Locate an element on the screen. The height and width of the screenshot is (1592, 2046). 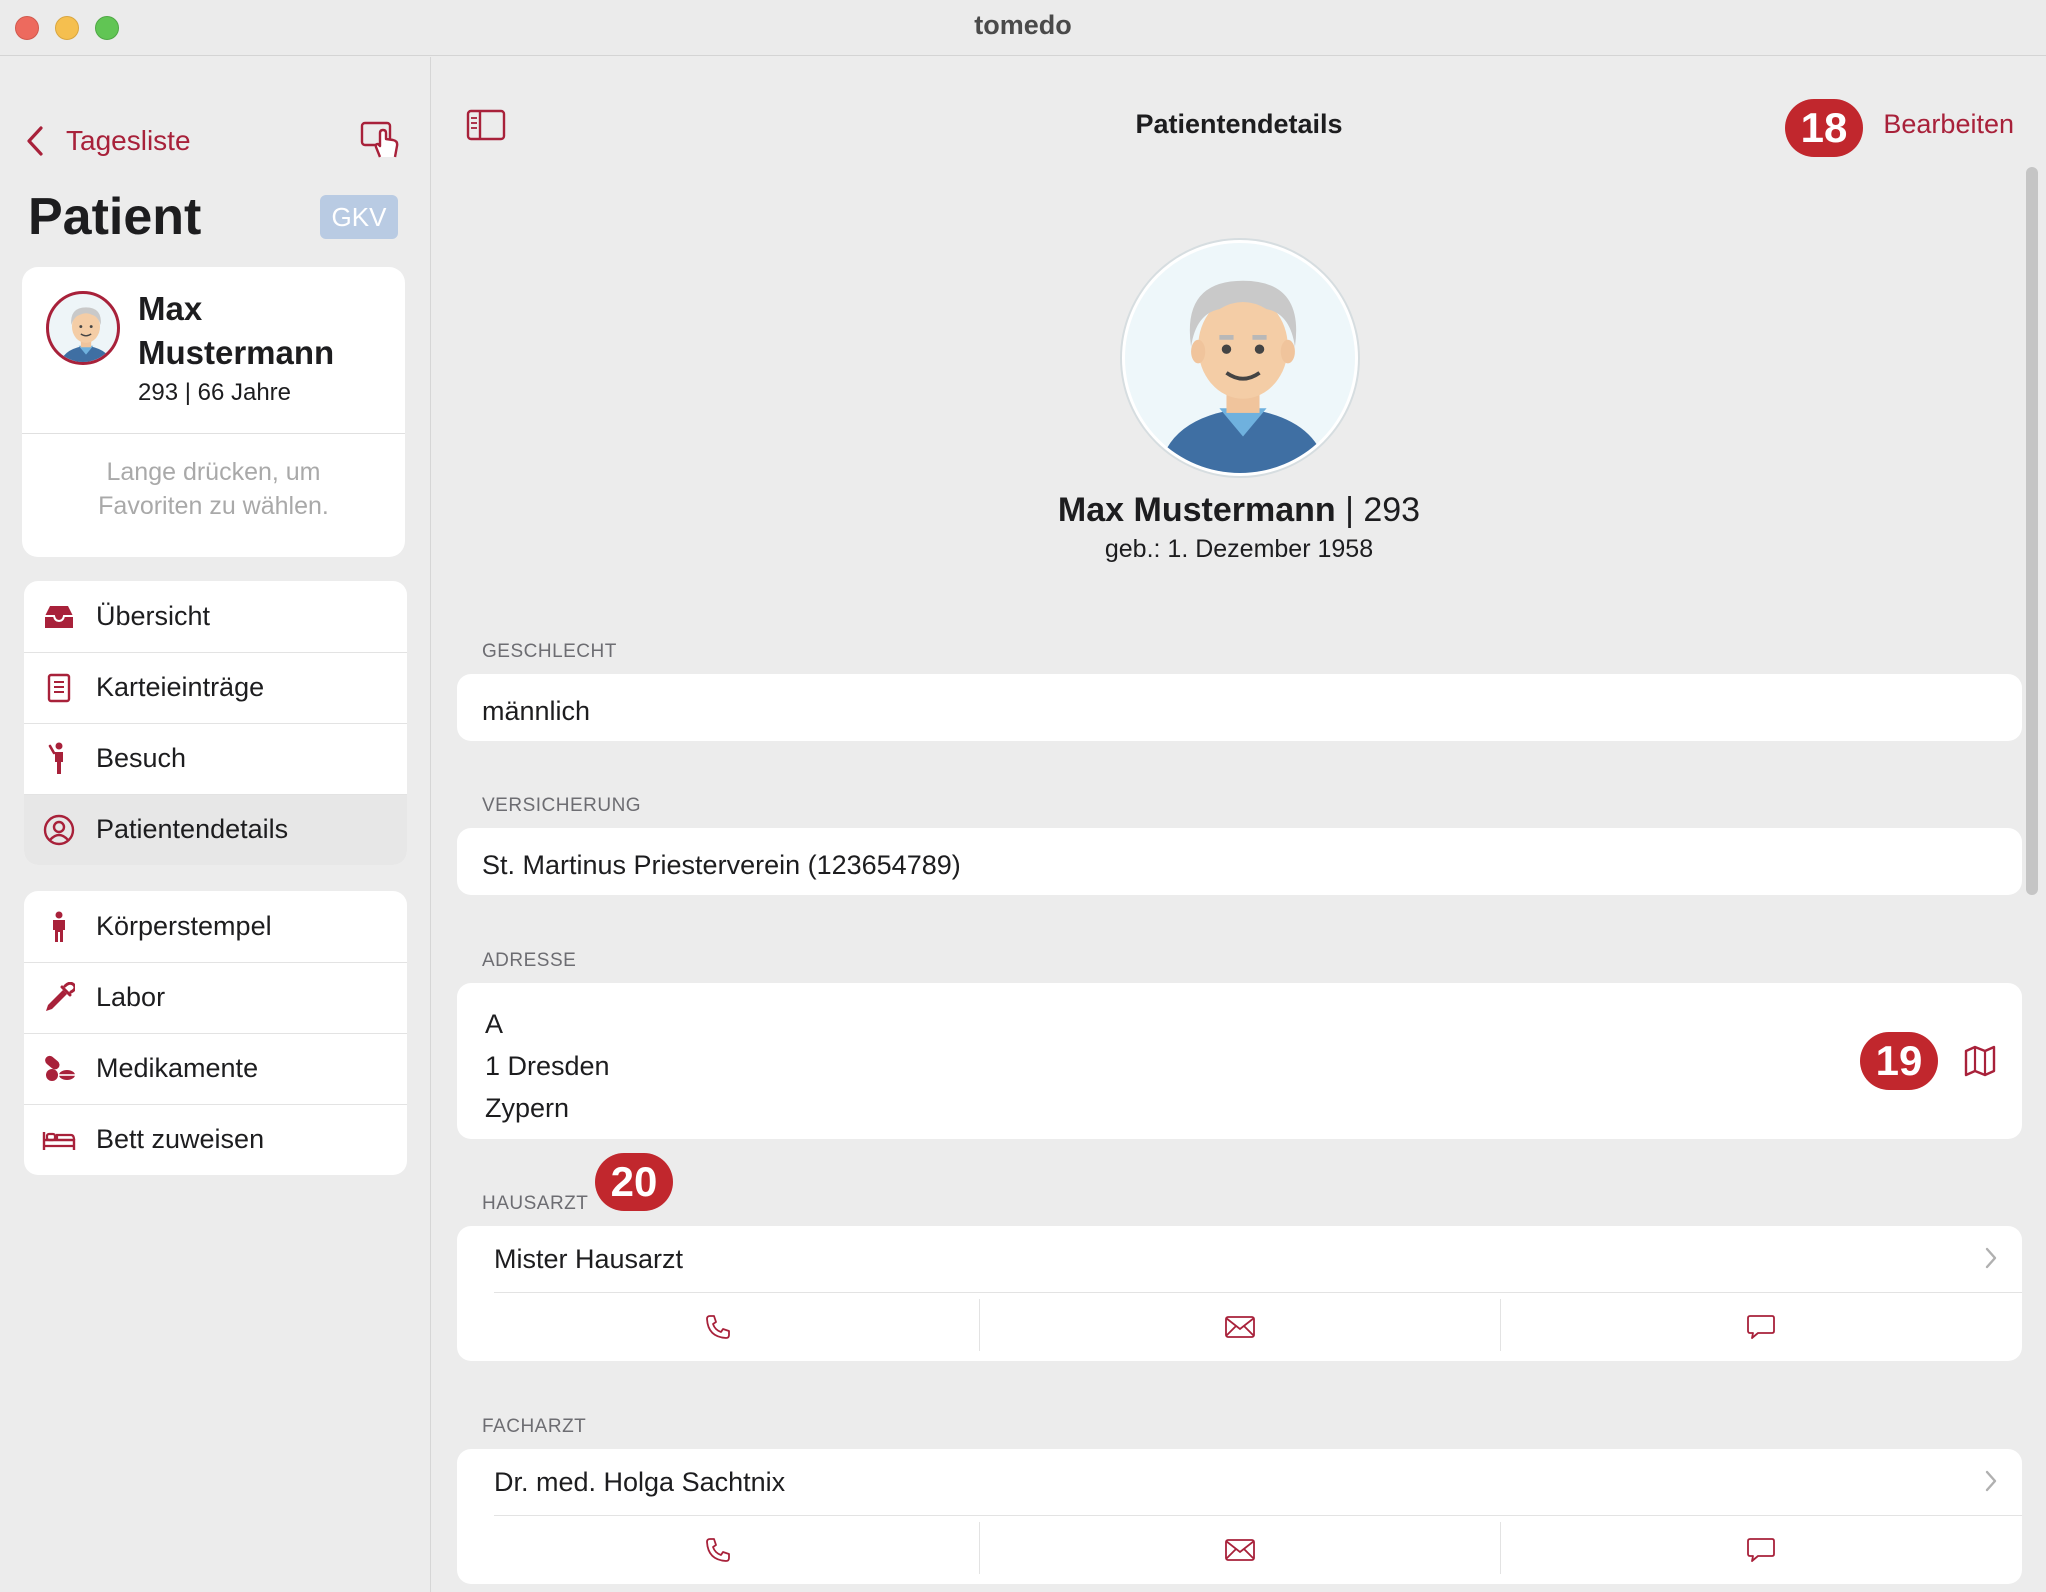
gender-field: männlich is located at coordinates (1239, 707).